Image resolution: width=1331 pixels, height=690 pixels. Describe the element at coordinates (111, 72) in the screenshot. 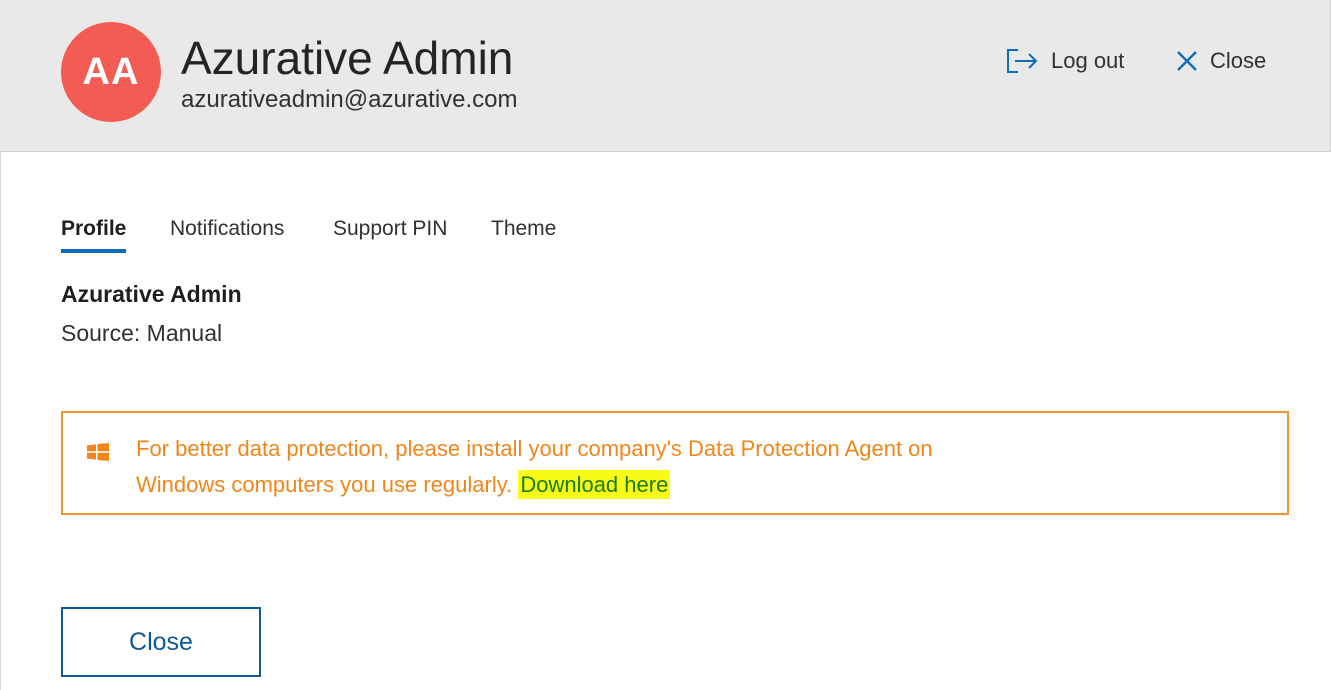

I see `avatar: AA` at that location.